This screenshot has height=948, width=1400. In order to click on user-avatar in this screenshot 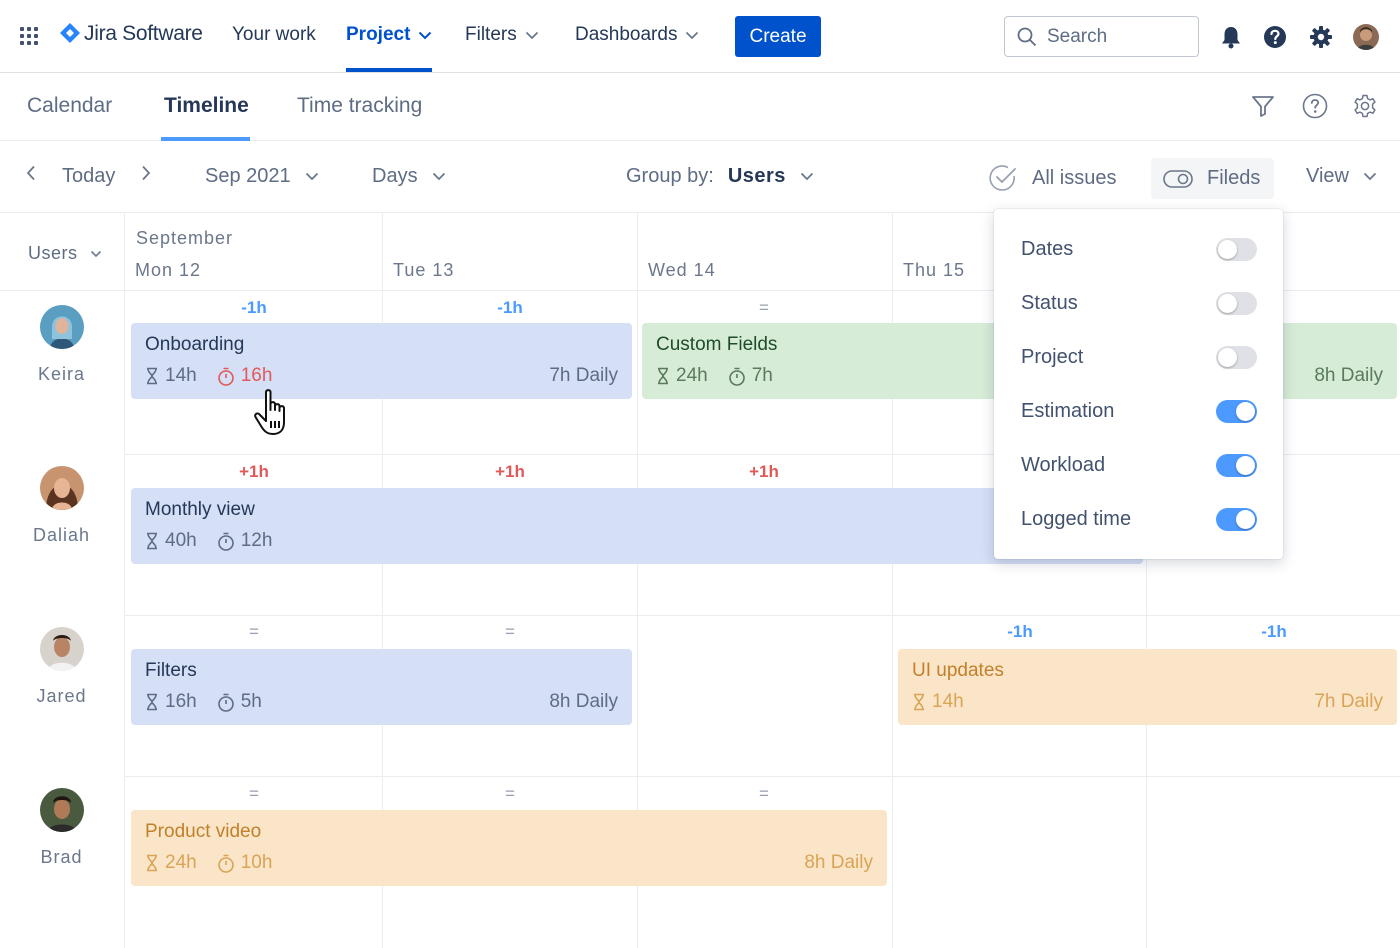, I will do `click(1366, 37)`.